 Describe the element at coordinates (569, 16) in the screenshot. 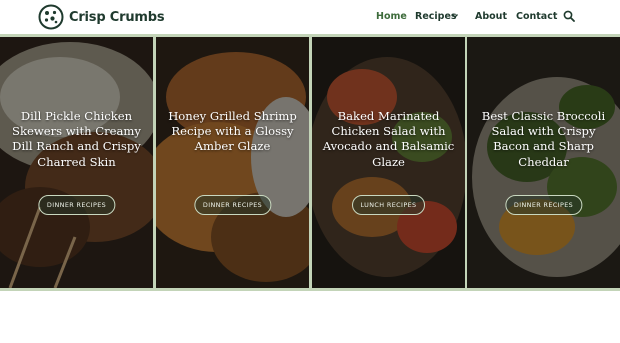

I see `search-icon` at that location.